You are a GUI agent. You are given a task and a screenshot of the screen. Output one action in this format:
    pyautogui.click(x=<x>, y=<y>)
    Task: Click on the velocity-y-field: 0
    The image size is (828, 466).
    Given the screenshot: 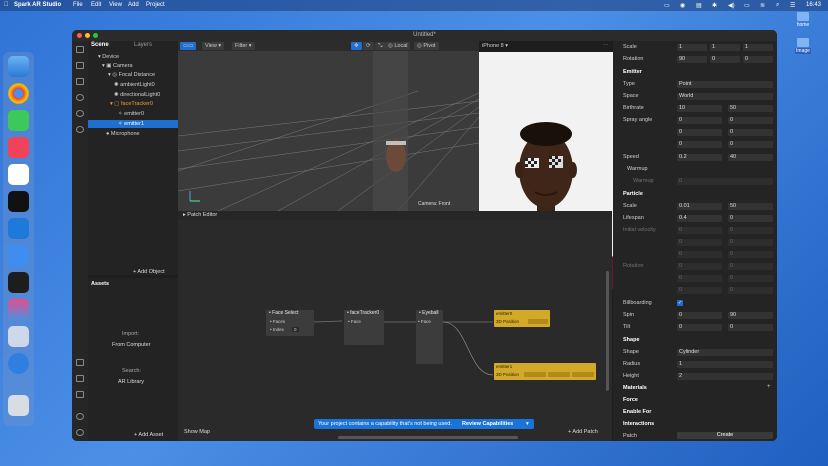 What is the action you would take?
    pyautogui.click(x=699, y=242)
    